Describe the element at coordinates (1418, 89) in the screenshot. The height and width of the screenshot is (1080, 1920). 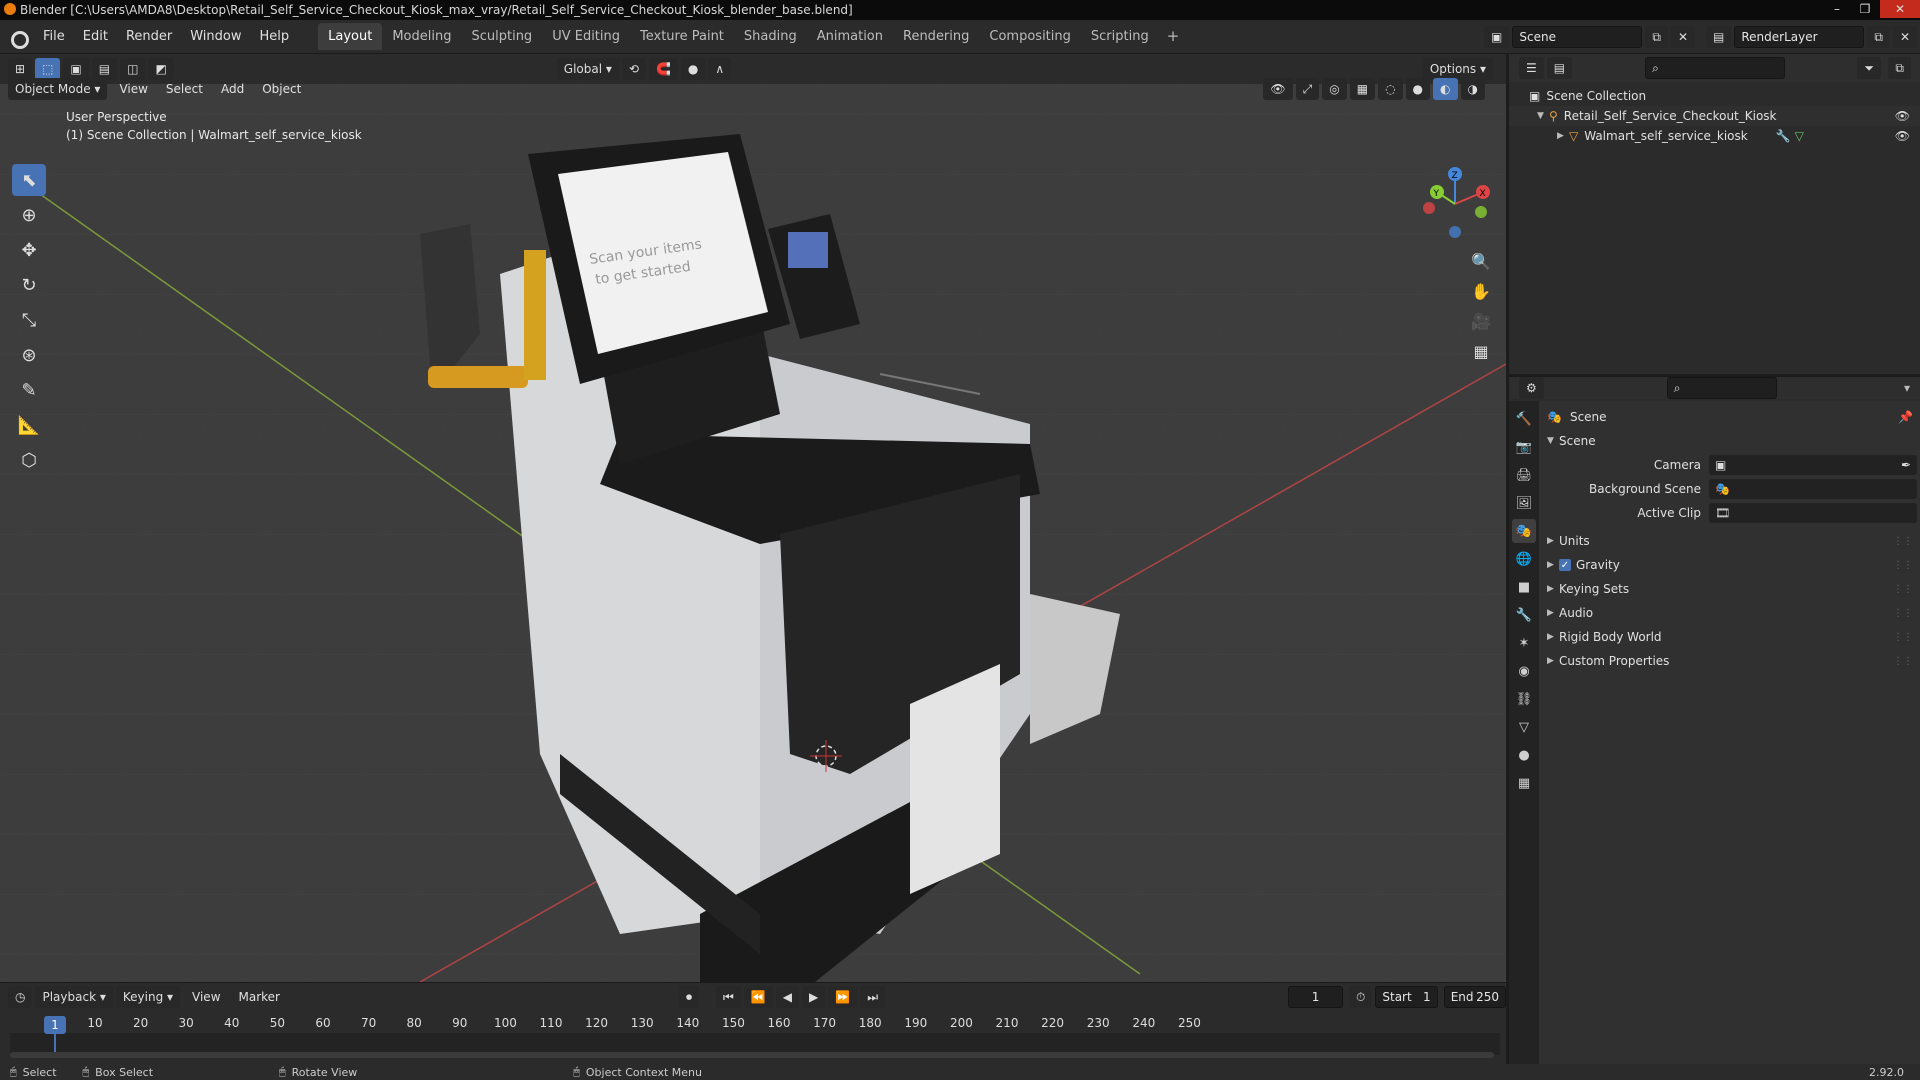
I see `solid-shading-icon: ●` at that location.